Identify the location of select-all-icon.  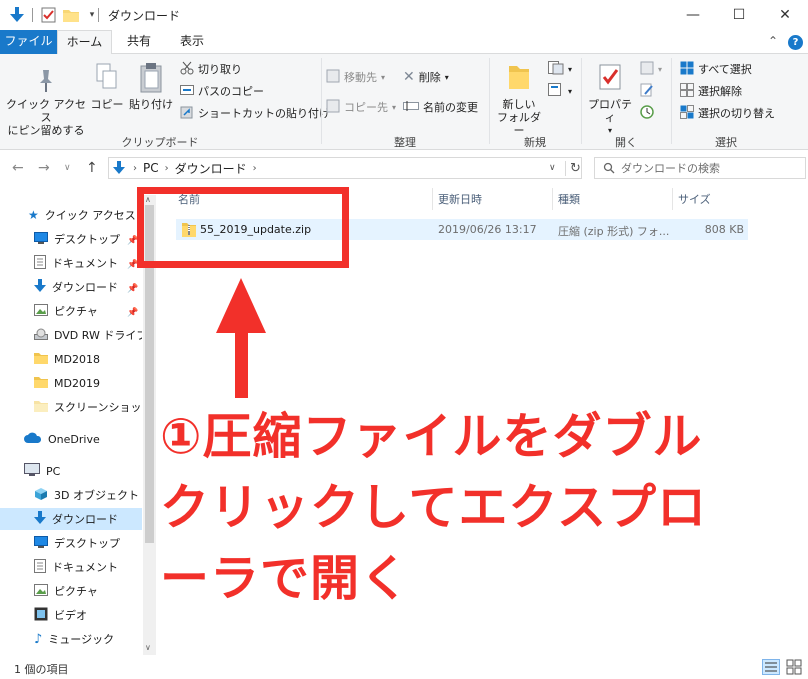
(687, 69).